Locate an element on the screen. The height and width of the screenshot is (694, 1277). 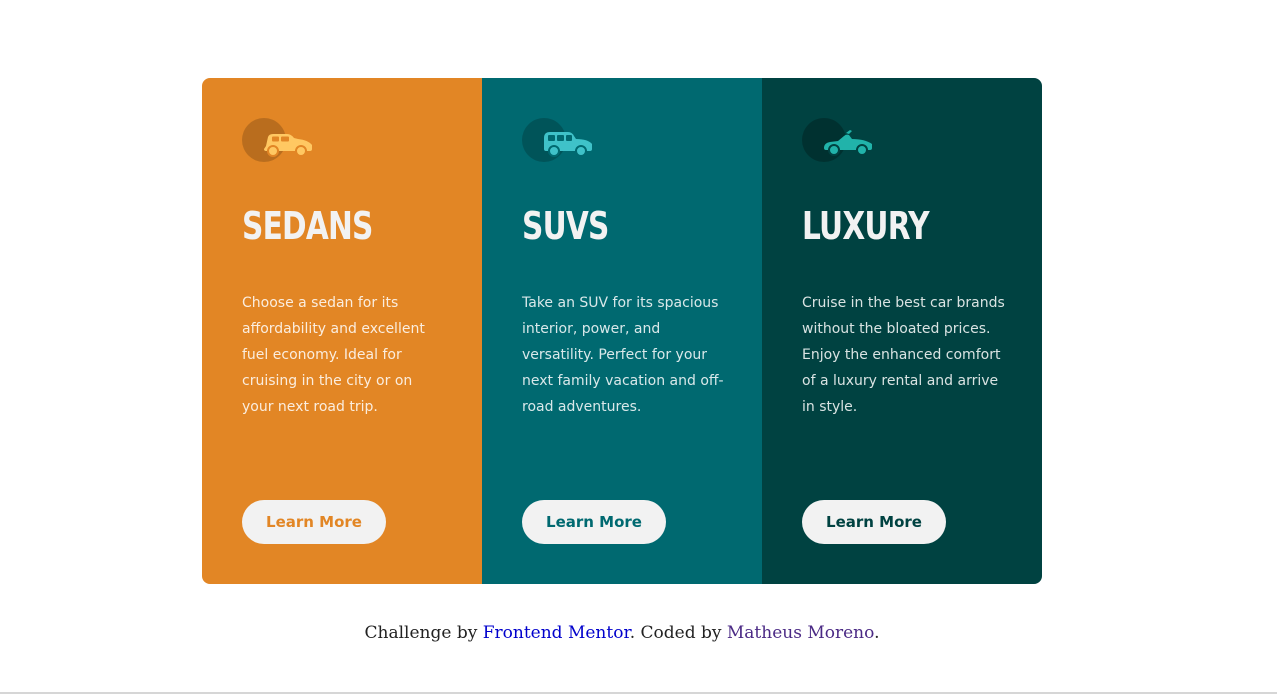
learn-more-button-luxury: Learn More is located at coordinates (874, 522).